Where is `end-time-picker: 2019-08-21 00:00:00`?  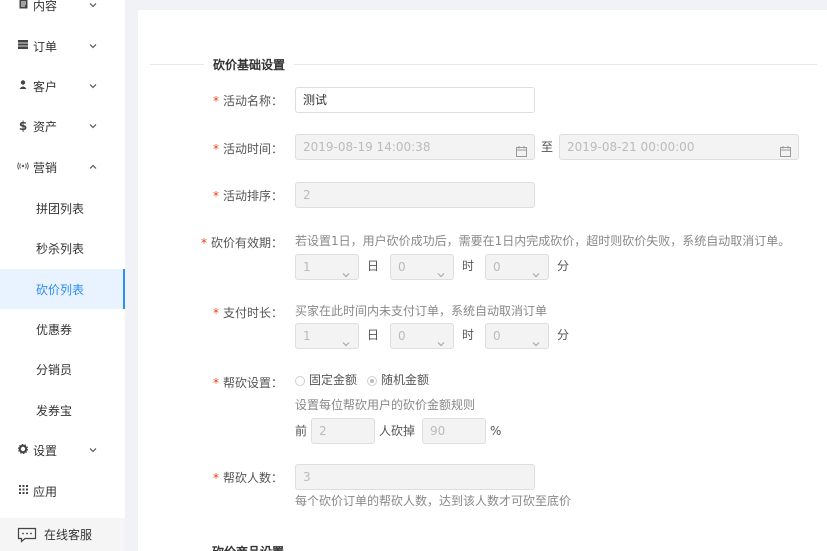
end-time-picker: 2019-08-21 00:00:00 is located at coordinates (679, 147).